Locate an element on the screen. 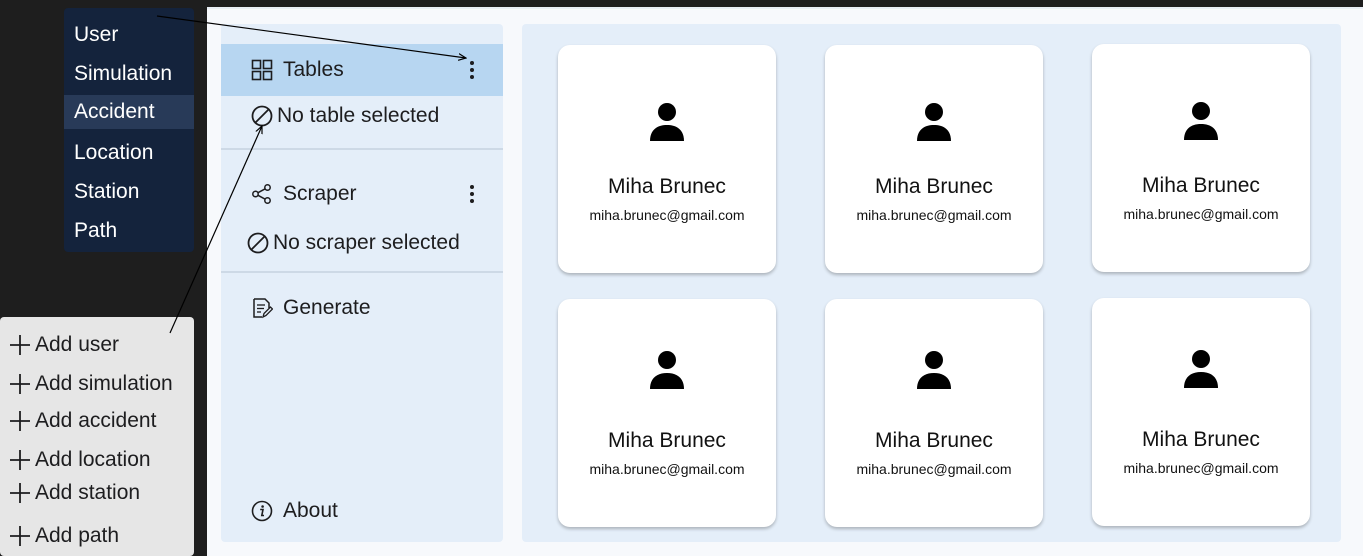  nav-generate: Generate is located at coordinates (362, 308).